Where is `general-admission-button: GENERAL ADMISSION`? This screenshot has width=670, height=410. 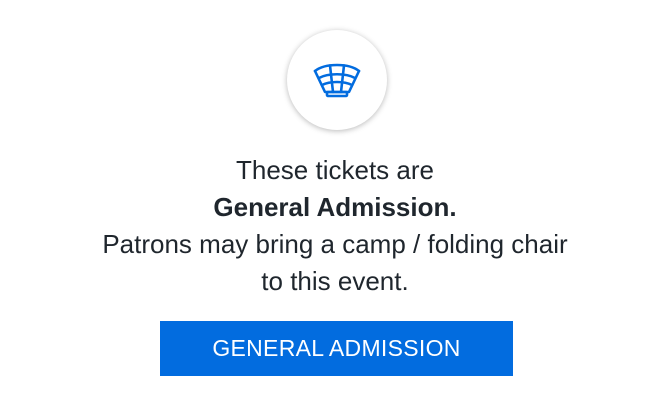
general-admission-button: GENERAL ADMISSION is located at coordinates (336, 348).